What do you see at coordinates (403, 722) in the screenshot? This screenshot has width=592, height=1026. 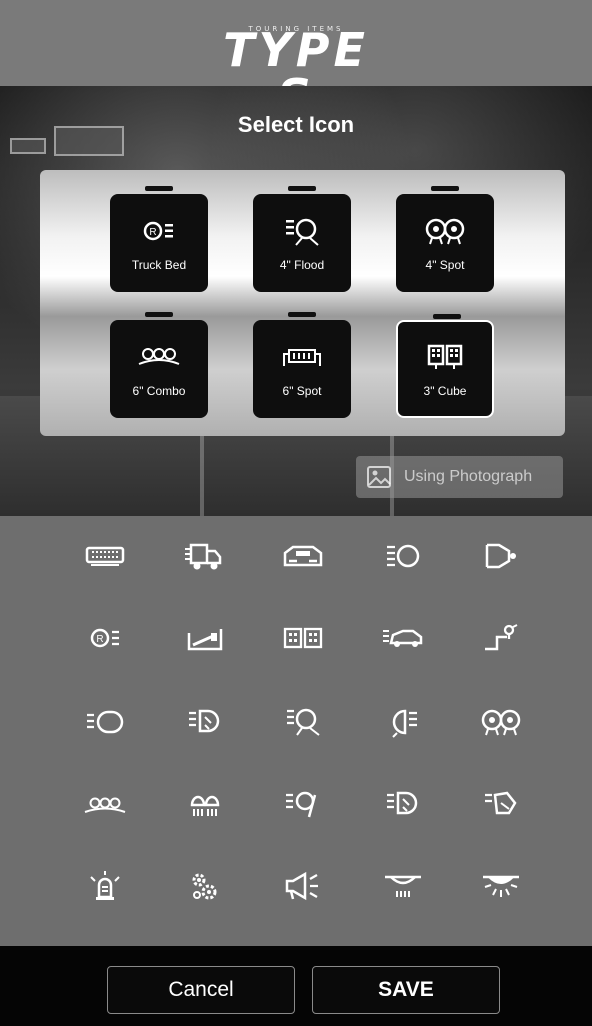 I see `side-beam-icon` at bounding box center [403, 722].